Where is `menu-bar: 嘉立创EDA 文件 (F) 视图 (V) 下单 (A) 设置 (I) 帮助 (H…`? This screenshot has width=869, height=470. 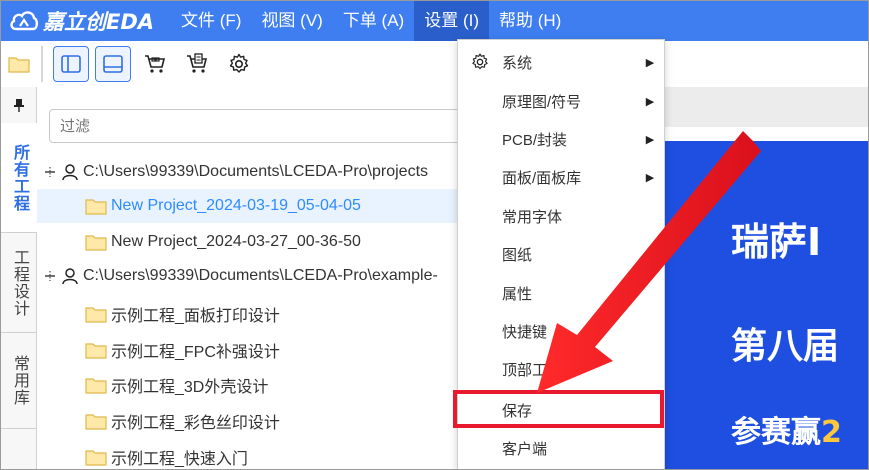 menu-bar: 嘉立创EDA 文件 (F) 视图 (V) 下单 (A) 设置 (I) 帮助 (H… is located at coordinates (434, 21).